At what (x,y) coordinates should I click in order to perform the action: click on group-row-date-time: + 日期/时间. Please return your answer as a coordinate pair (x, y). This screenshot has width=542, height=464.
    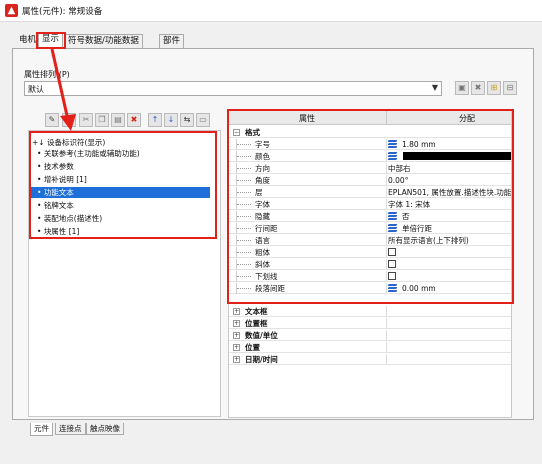
    Looking at the image, I should click on (370, 359).